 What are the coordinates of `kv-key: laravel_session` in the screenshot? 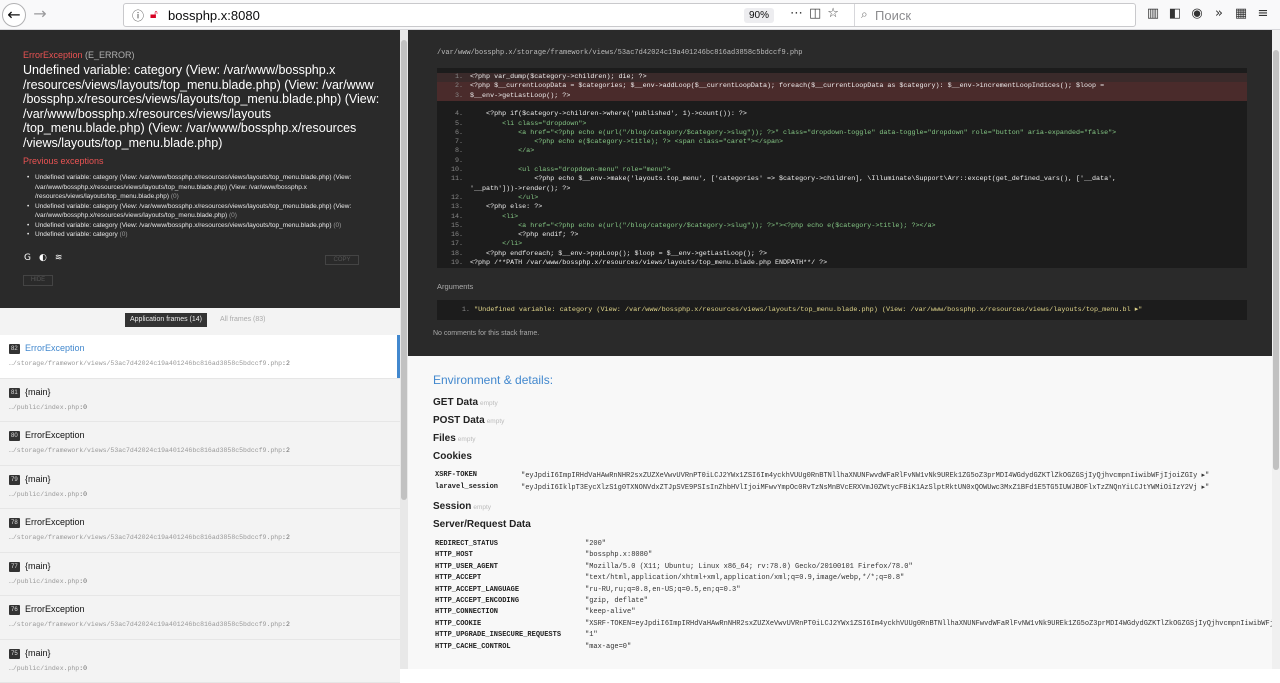 It's located at (466, 487).